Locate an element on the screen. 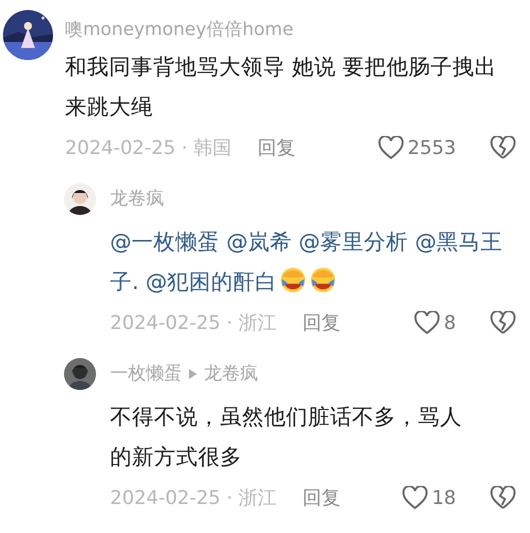  comment-text: 和我同事背地骂大领导 她说 要把他肠子拽出来跳大绳 is located at coordinates (281, 87).